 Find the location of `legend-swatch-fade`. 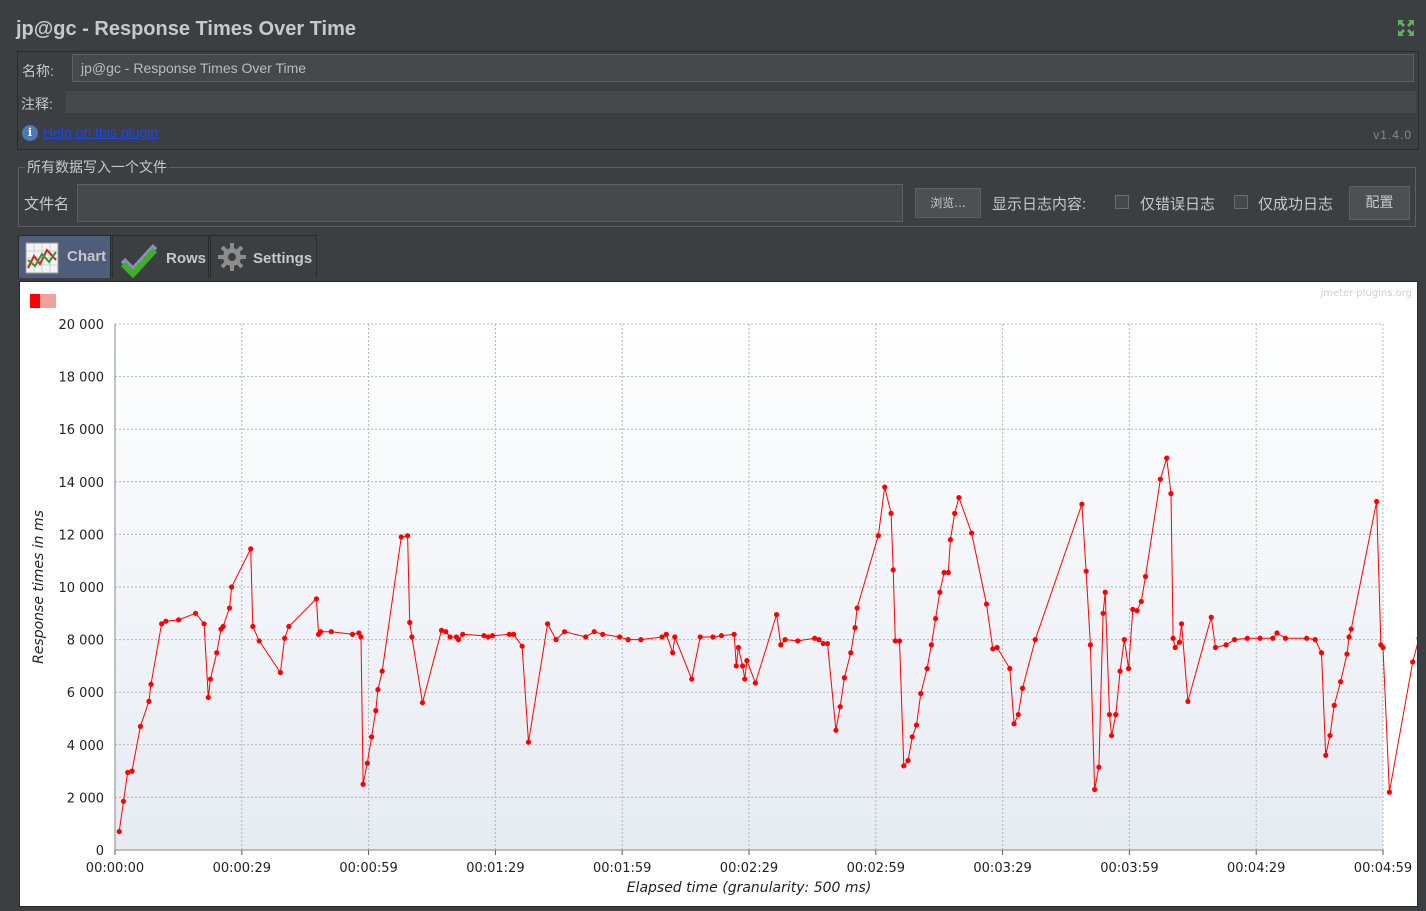

legend-swatch-fade is located at coordinates (48, 301).